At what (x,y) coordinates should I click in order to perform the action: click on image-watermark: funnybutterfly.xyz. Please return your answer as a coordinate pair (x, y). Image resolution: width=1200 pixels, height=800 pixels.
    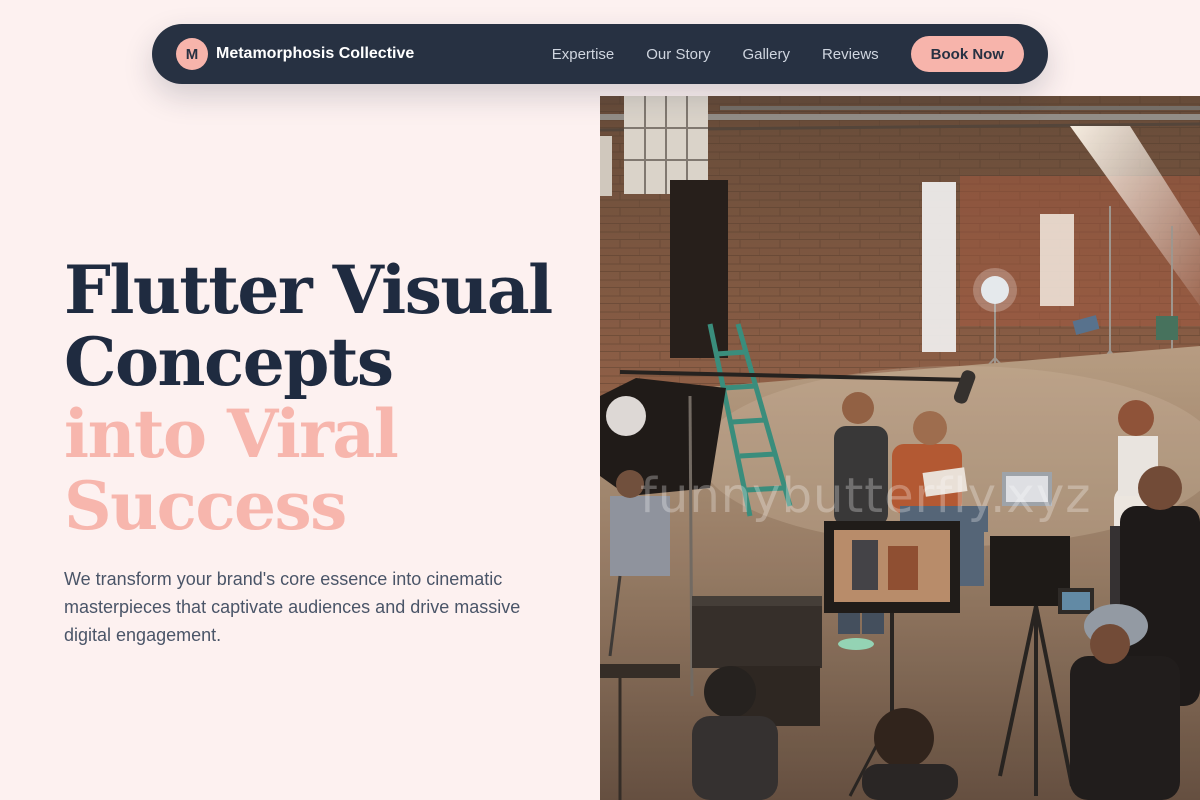
    Looking at the image, I should click on (866, 496).